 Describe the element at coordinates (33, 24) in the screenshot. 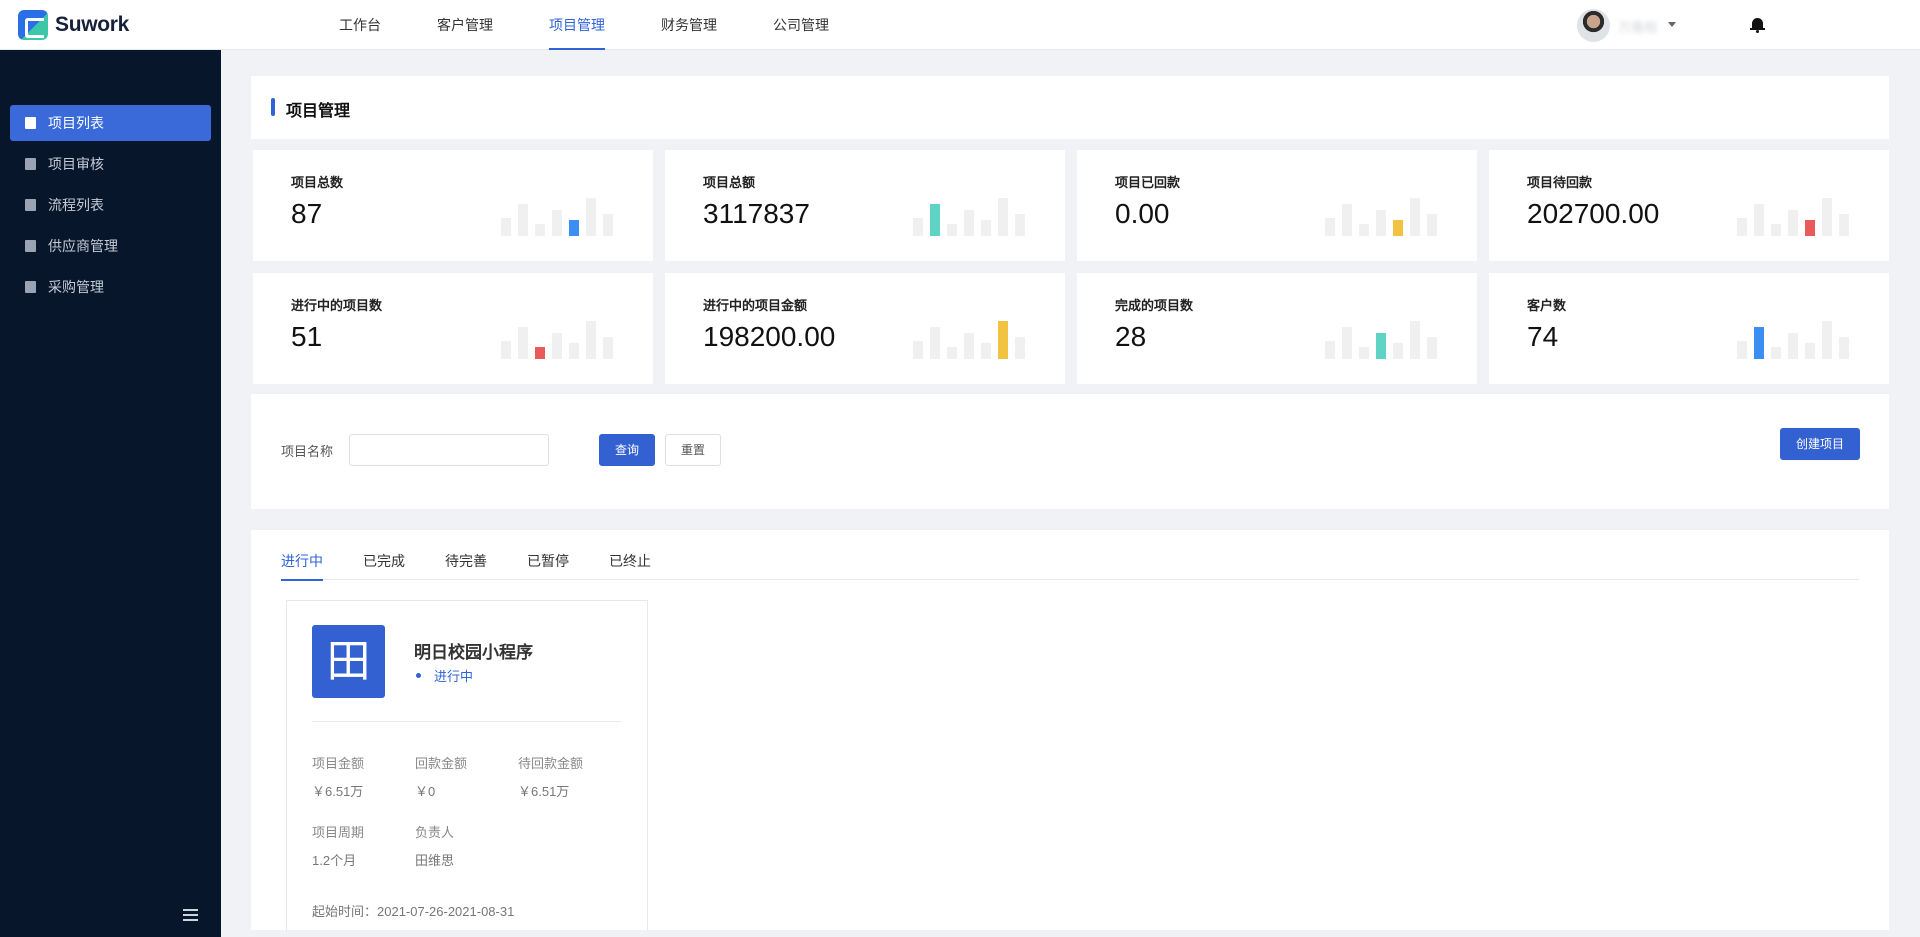

I see `brand-logo-icon` at that location.